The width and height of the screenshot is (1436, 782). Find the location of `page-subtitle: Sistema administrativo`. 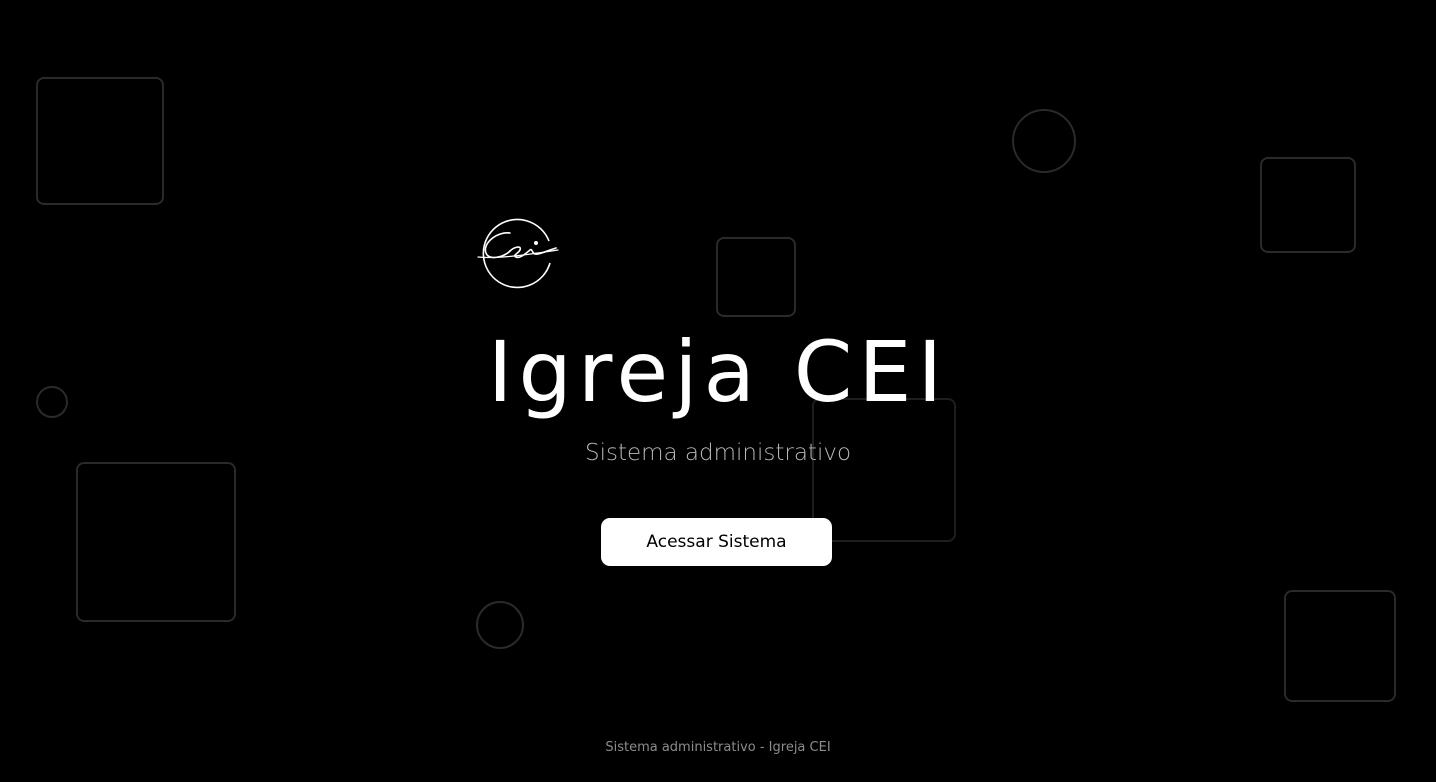

page-subtitle: Sistema administrativo is located at coordinates (718, 453).